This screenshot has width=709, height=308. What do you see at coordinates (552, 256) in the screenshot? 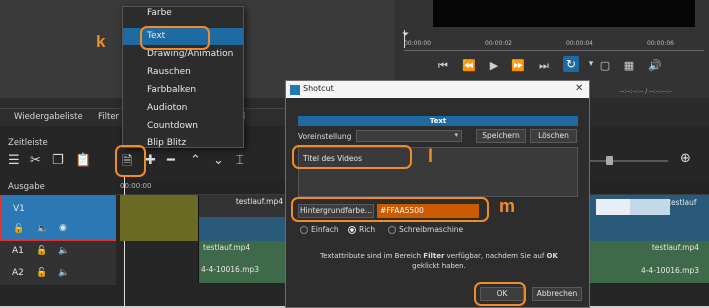
I see `info-text-ok: OK` at bounding box center [552, 256].